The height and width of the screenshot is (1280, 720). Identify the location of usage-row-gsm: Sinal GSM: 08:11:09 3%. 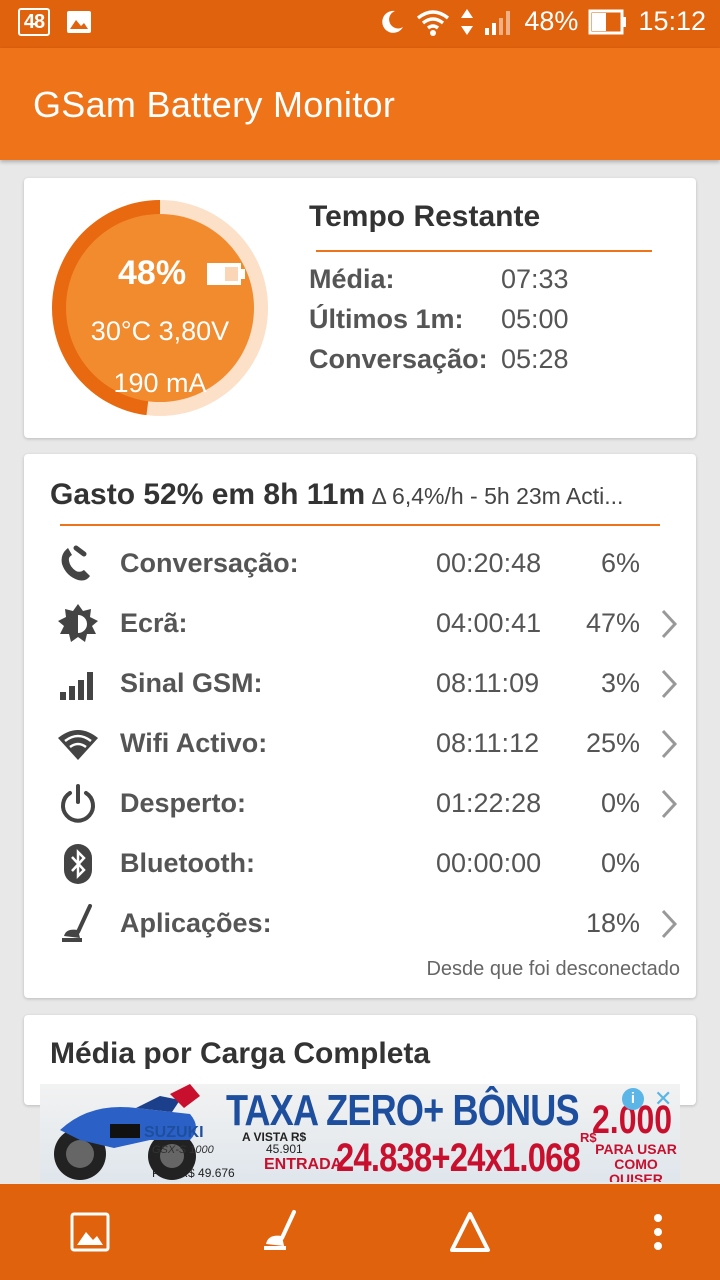
(360, 684).